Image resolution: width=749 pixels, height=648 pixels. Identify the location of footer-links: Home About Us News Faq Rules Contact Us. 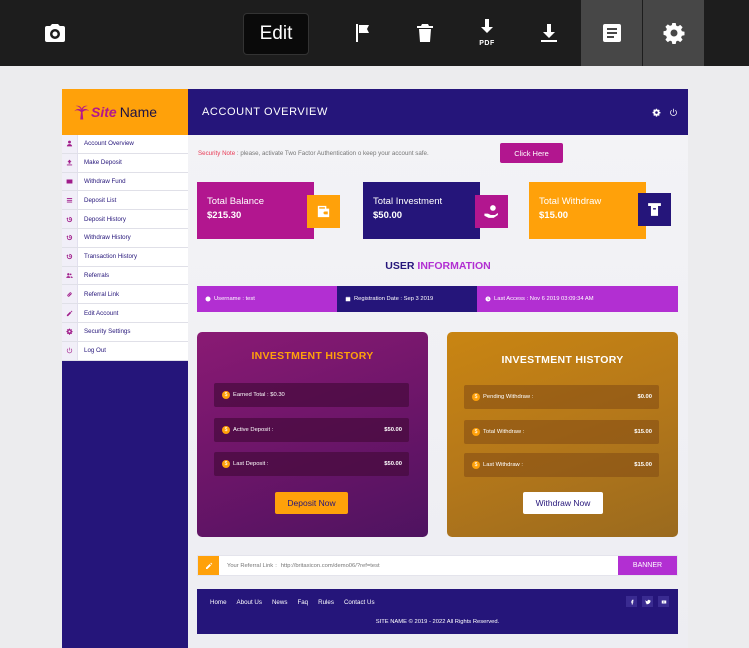
(292, 602).